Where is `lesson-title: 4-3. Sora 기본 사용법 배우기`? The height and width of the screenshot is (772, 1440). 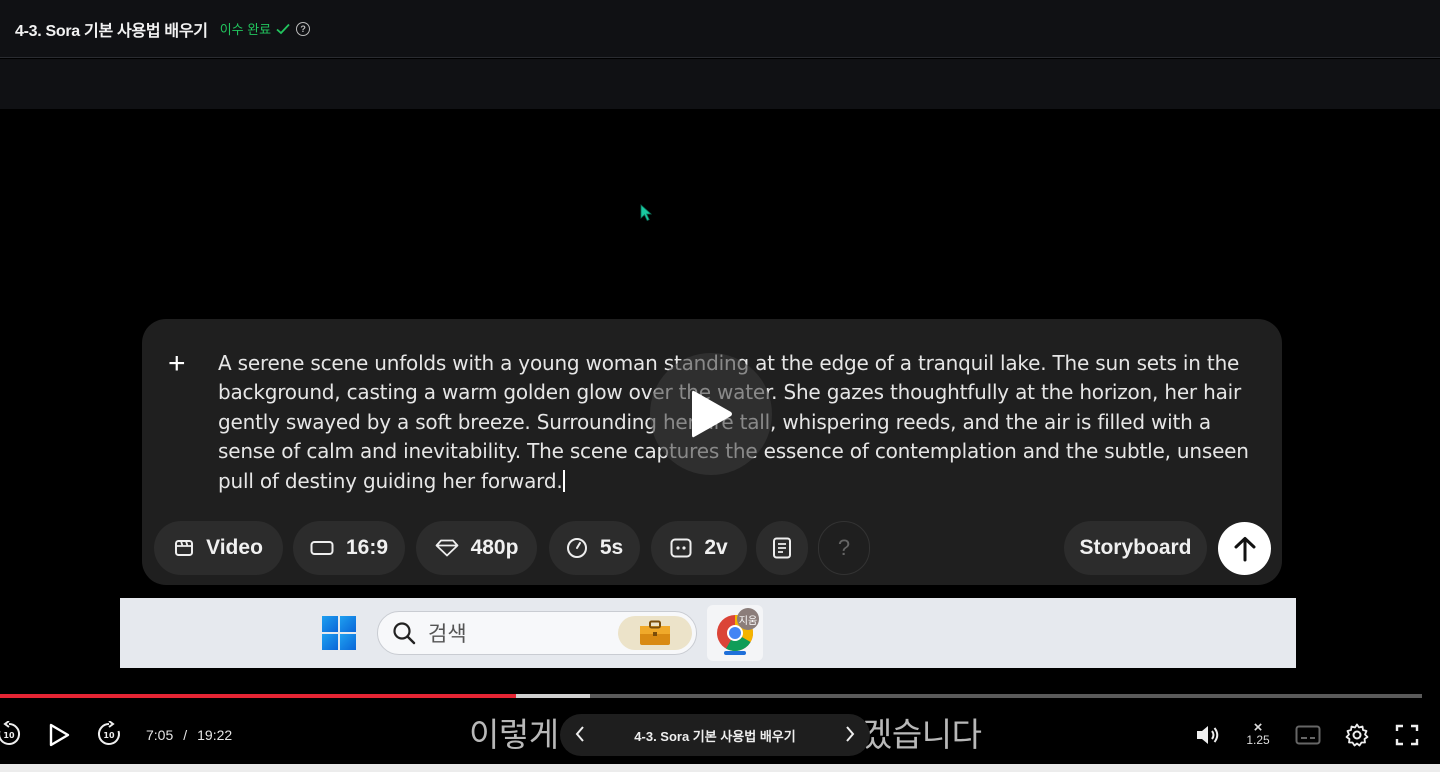
lesson-title: 4-3. Sora 기본 사용법 배우기 is located at coordinates (111, 31).